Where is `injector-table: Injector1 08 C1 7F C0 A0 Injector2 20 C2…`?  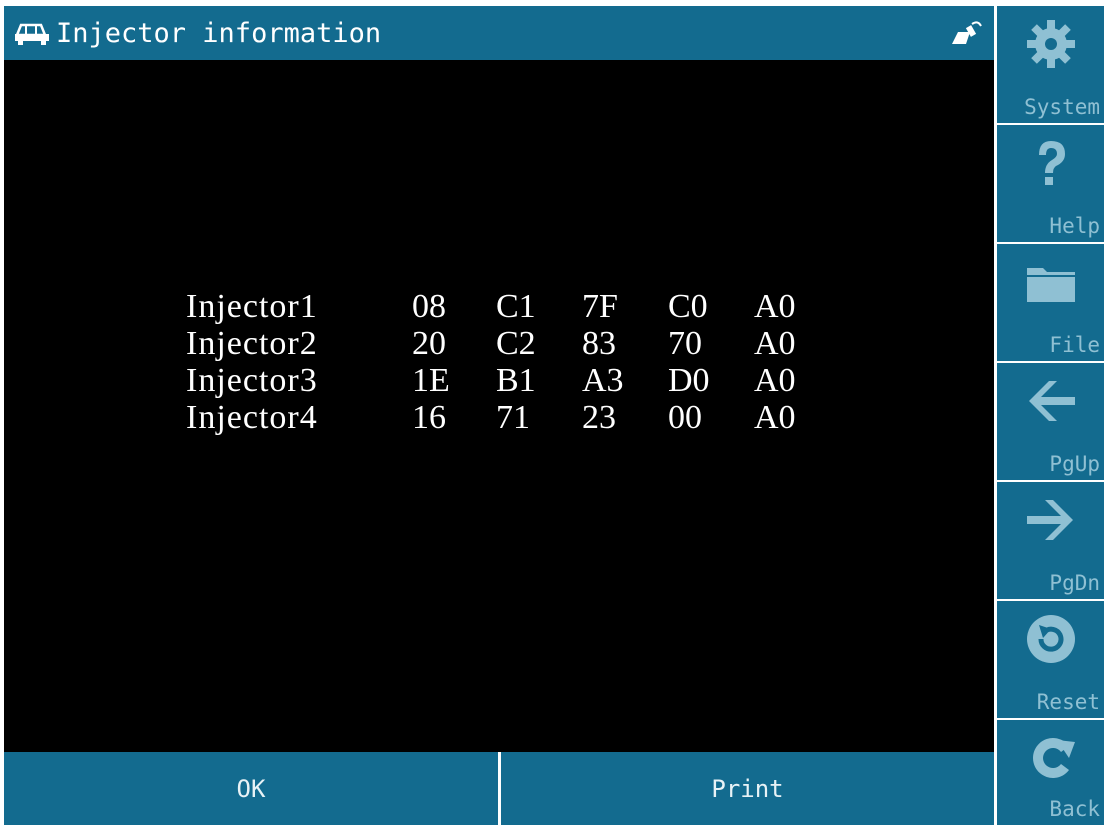 injector-table: Injector1 08 C1 7F C0 A0 Injector2 20 C2… is located at coordinates (513, 362).